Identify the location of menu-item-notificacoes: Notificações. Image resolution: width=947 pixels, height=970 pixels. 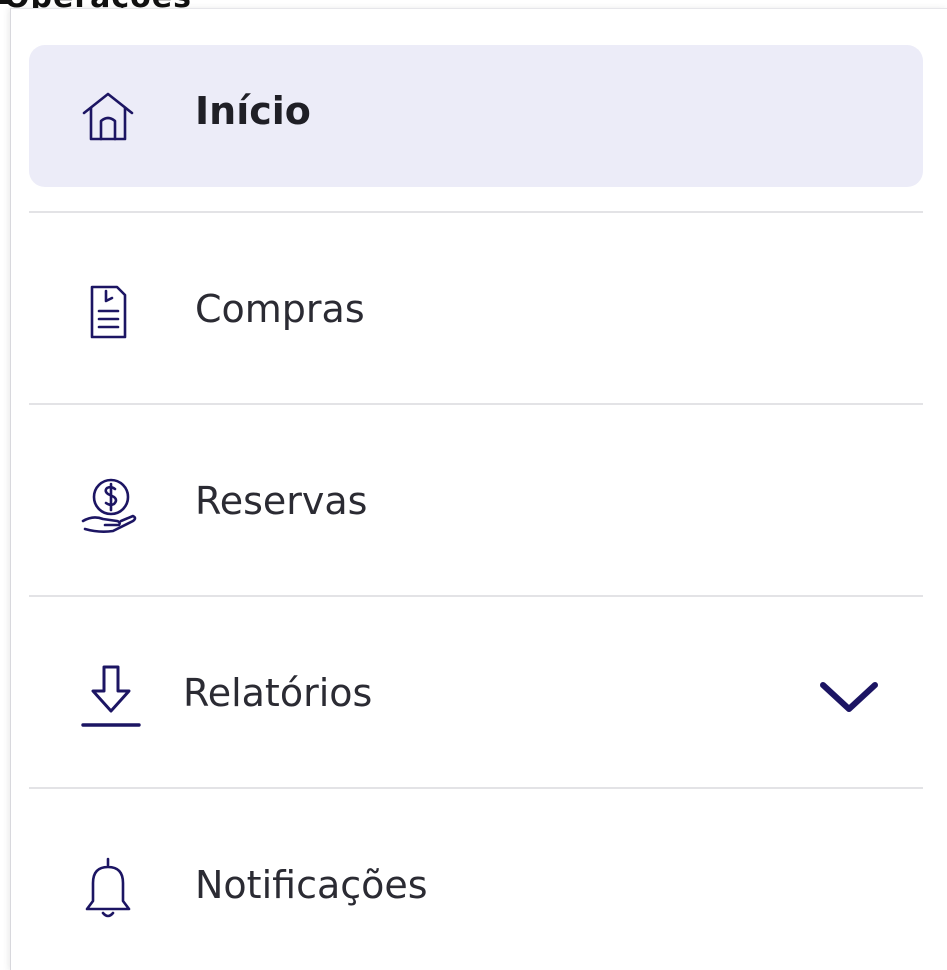
(476, 888).